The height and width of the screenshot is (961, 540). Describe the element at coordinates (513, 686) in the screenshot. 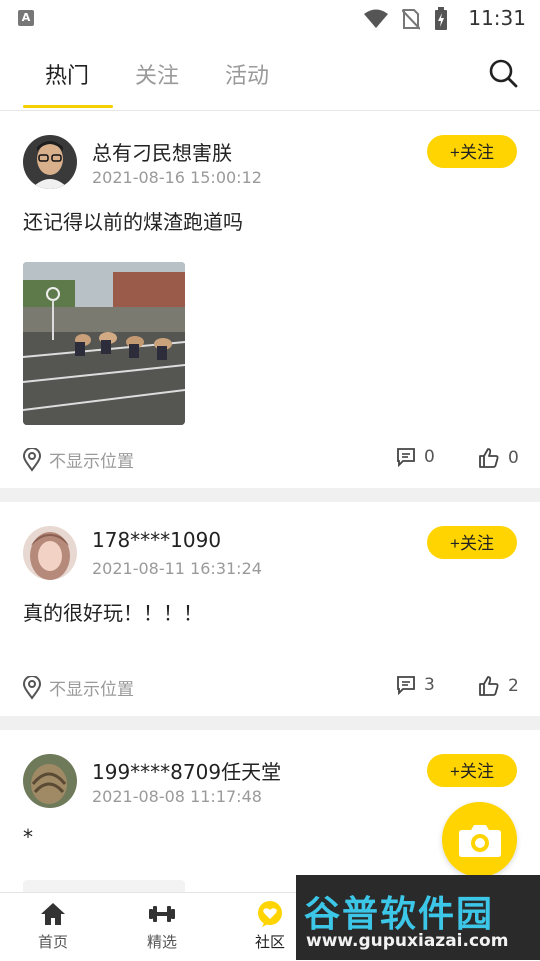

I see `like-count-value: 2` at that location.